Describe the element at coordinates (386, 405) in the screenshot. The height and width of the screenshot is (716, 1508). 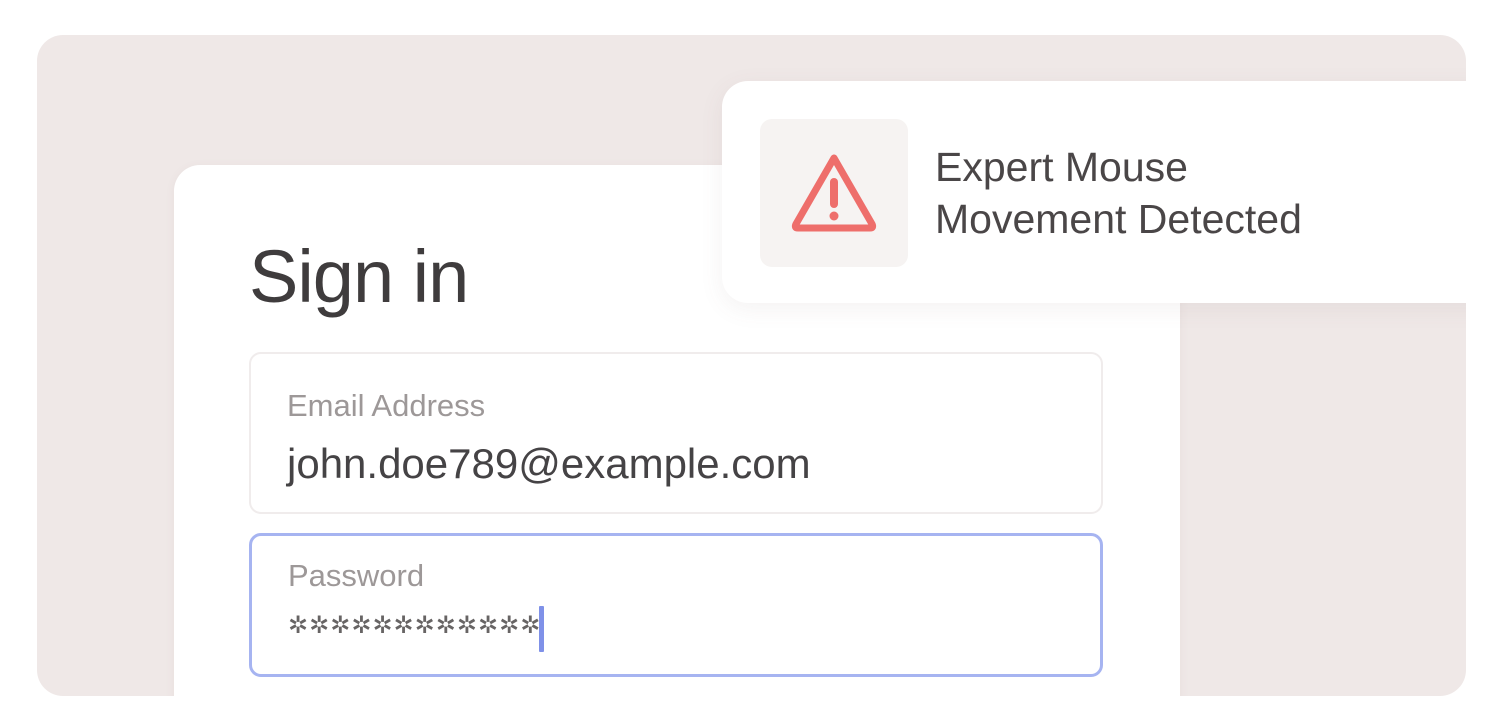
I see `email-label: Email Address` at that location.